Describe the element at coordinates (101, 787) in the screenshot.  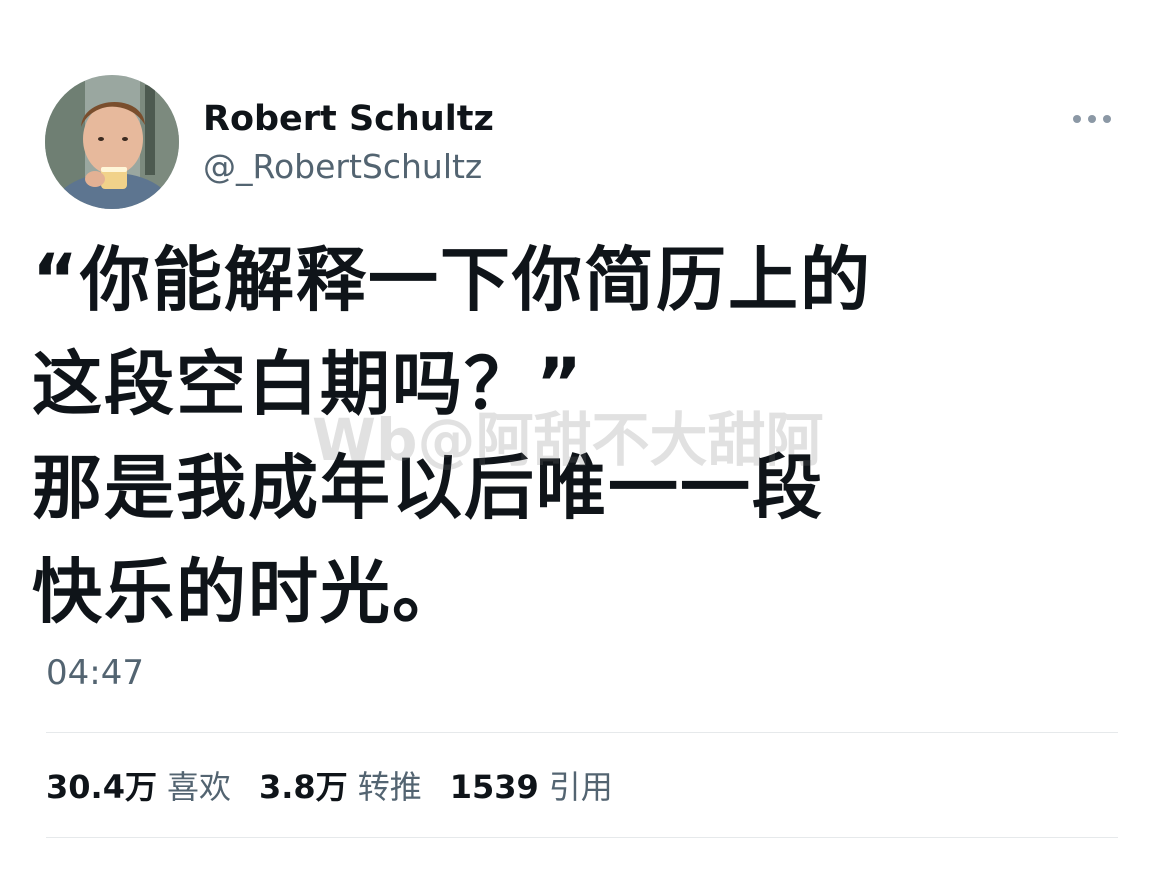
I see `likes-count: 30.4万` at that location.